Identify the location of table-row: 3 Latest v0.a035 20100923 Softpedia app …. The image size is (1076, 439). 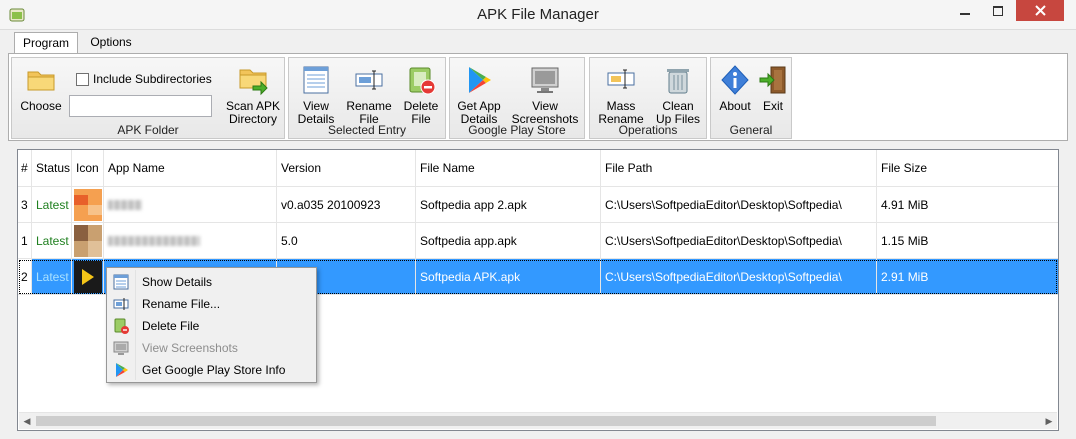
(538, 205).